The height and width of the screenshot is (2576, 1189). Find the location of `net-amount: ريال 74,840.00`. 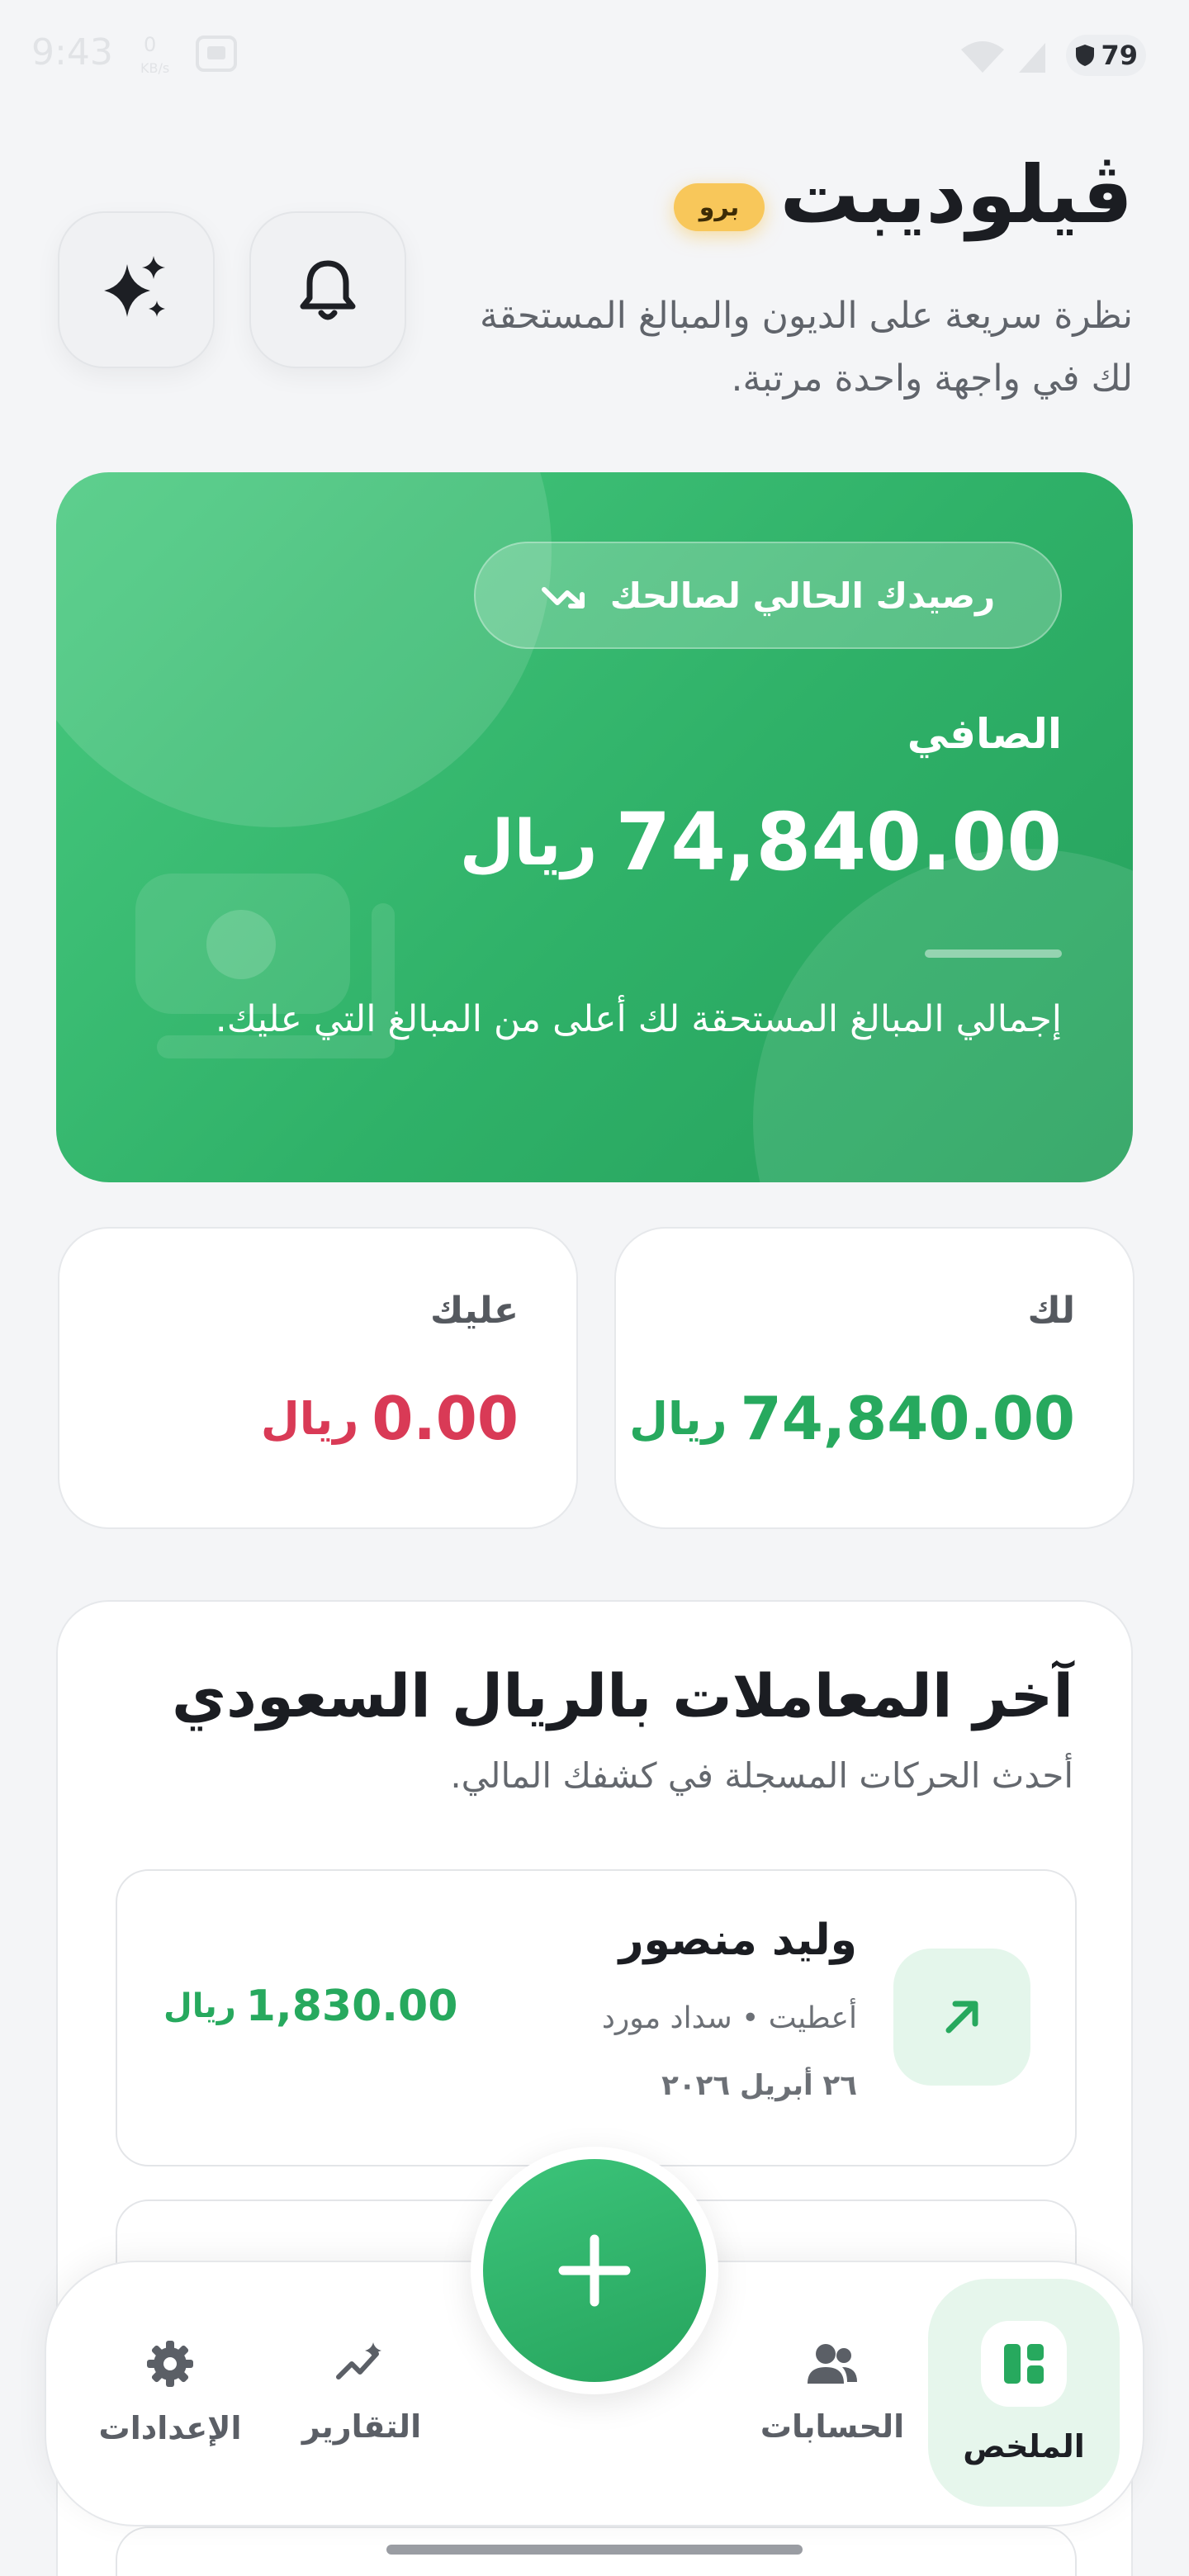

net-amount: ريال 74,840.00 is located at coordinates (761, 842).